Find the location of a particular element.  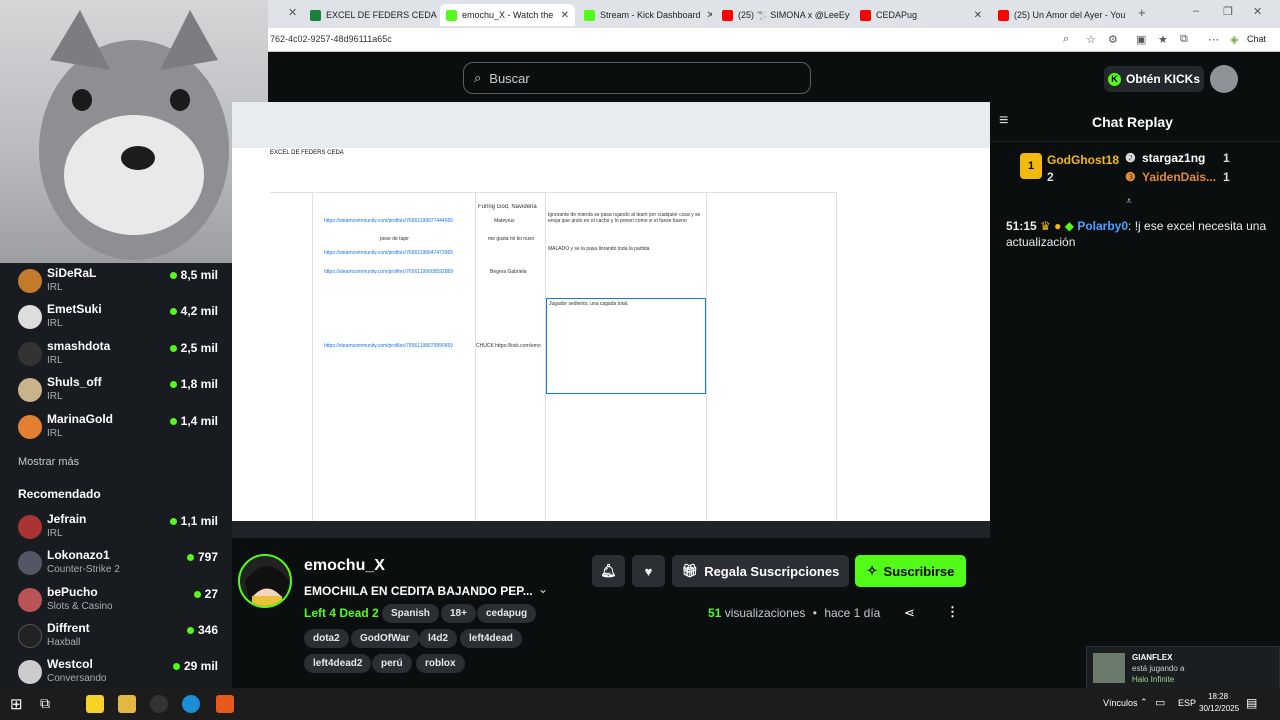

more-options-icon: ⋮ is located at coordinates (952, 612).